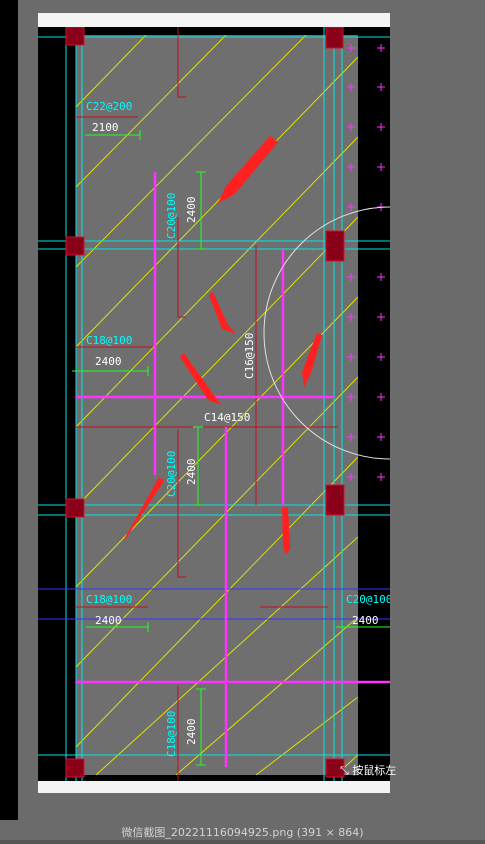 The width and height of the screenshot is (485, 844). I want to click on cursor-hint: ⤡ 按鼠标左, so click(368, 770).